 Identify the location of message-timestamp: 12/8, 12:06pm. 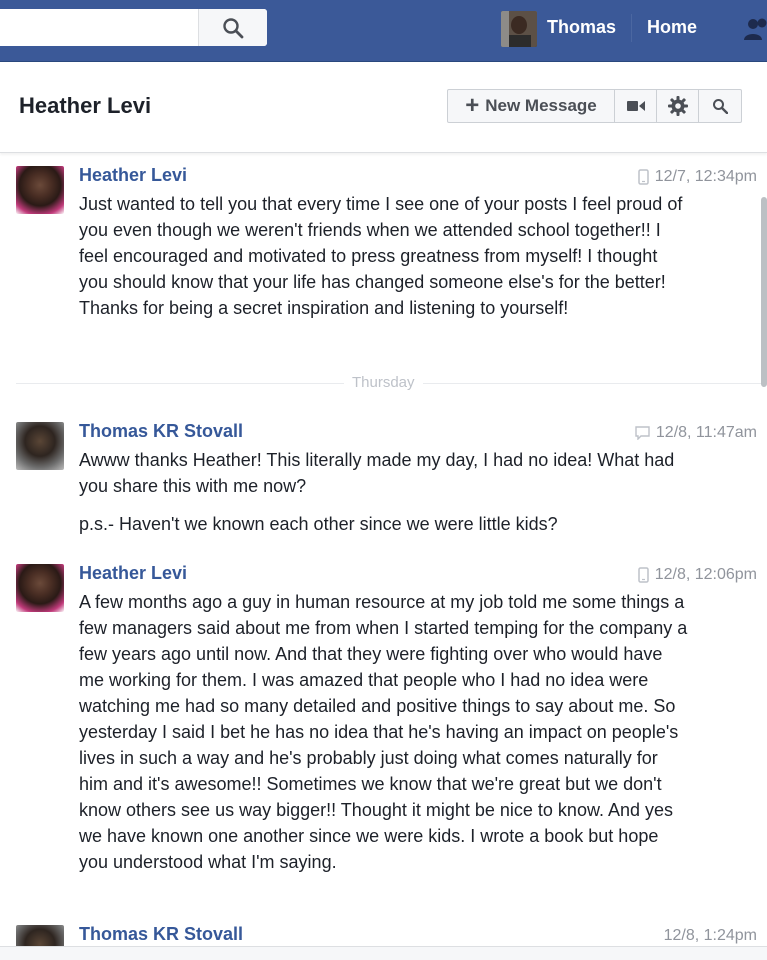
(697, 575).